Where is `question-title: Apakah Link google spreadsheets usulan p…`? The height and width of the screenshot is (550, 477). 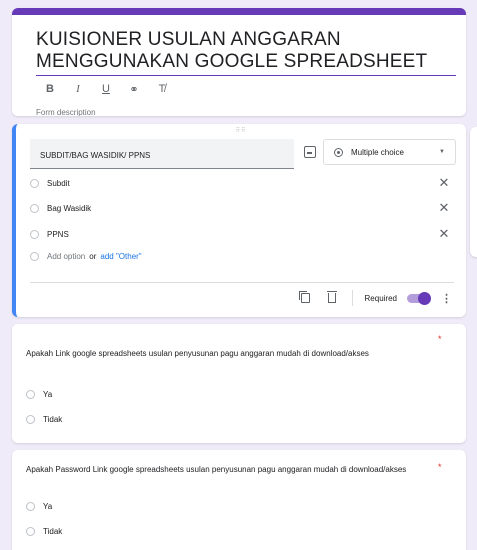 question-title: Apakah Link google spreadsheets usulan p… is located at coordinates (197, 353).